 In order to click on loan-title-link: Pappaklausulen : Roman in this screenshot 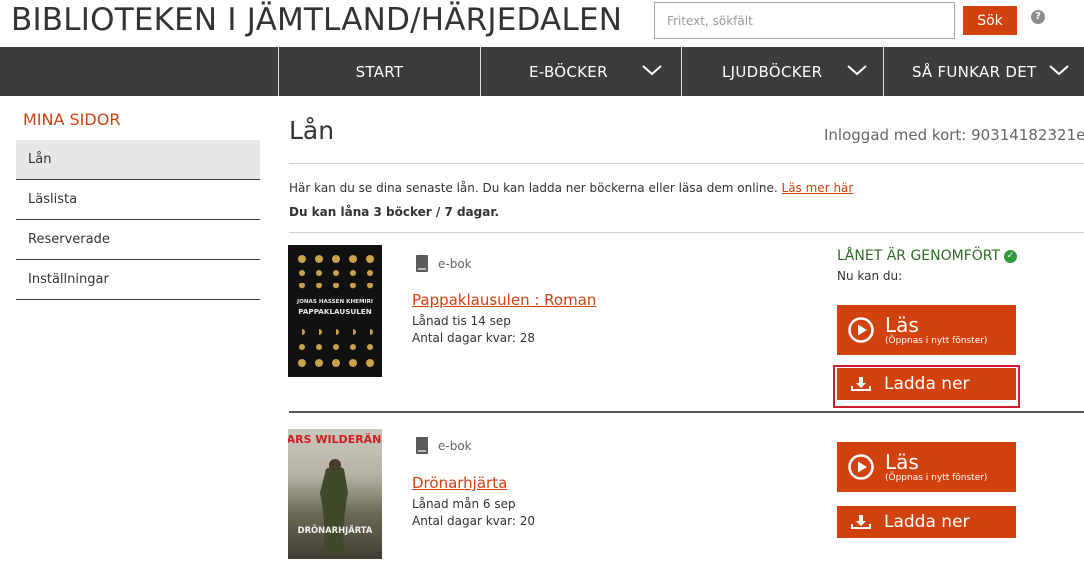, I will do `click(504, 300)`.